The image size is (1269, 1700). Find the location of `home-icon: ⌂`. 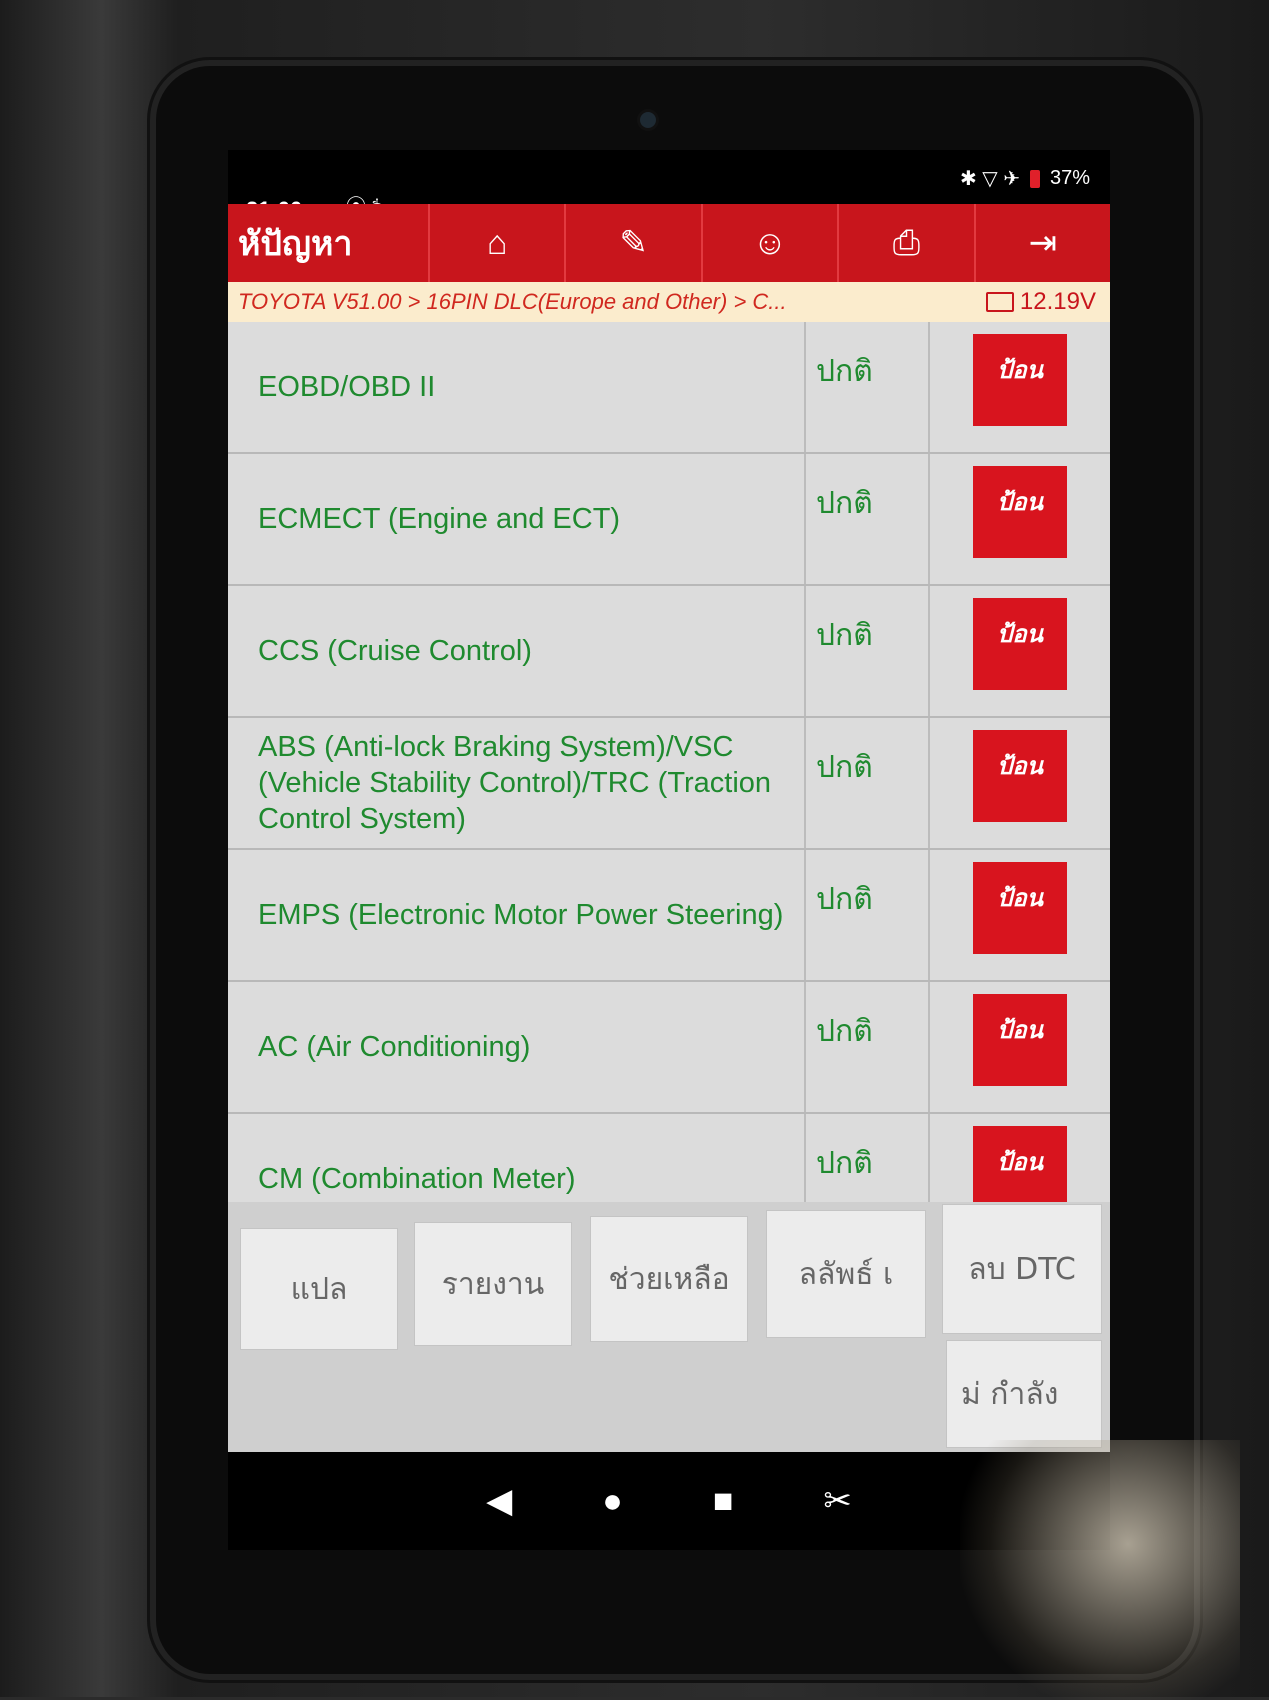

home-icon: ⌂ is located at coordinates (497, 242).